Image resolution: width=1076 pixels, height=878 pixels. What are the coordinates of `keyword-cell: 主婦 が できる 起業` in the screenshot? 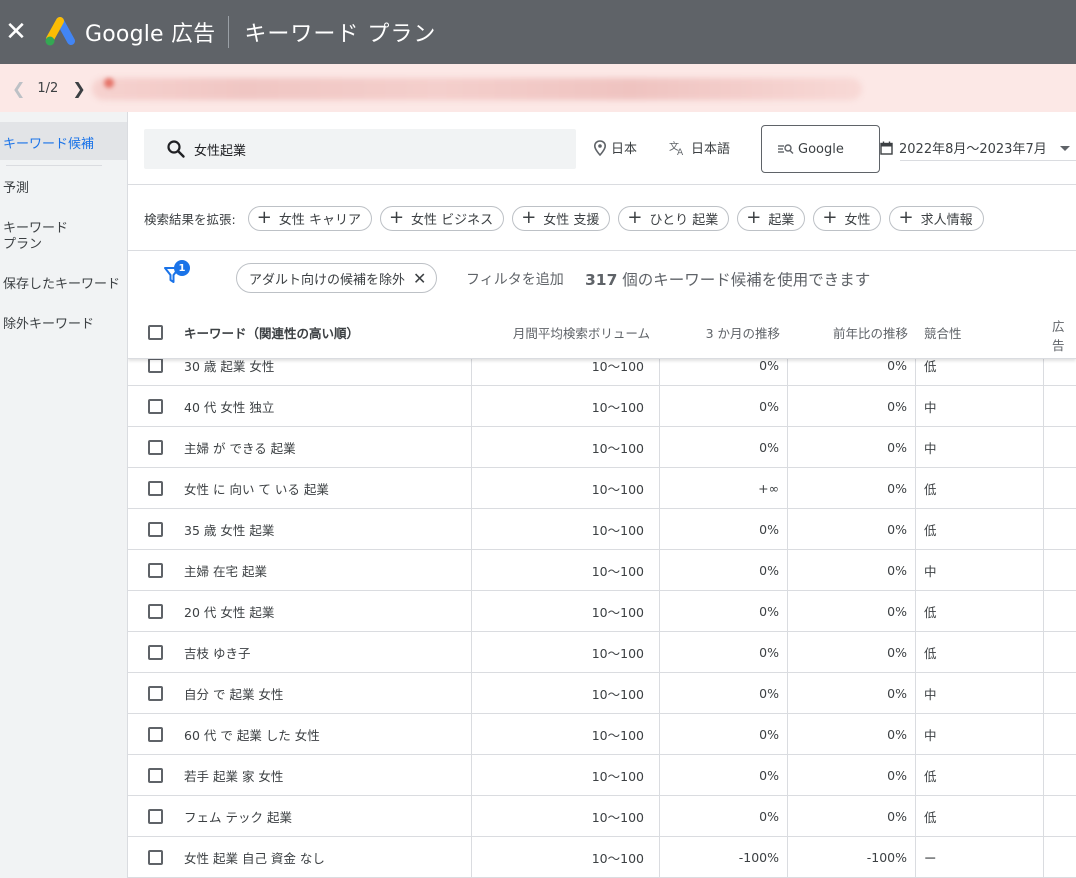 It's located at (240, 448).